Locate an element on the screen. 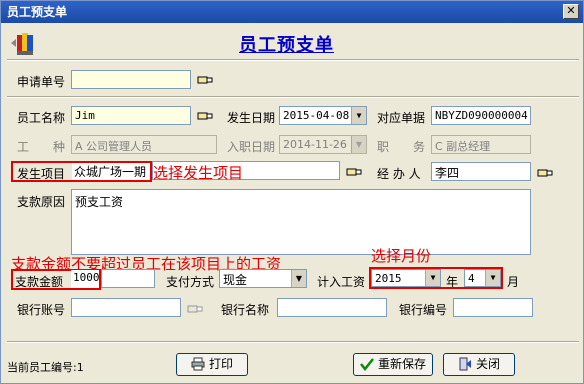  bank-account-label: 银行账号 is located at coordinates (41, 310).